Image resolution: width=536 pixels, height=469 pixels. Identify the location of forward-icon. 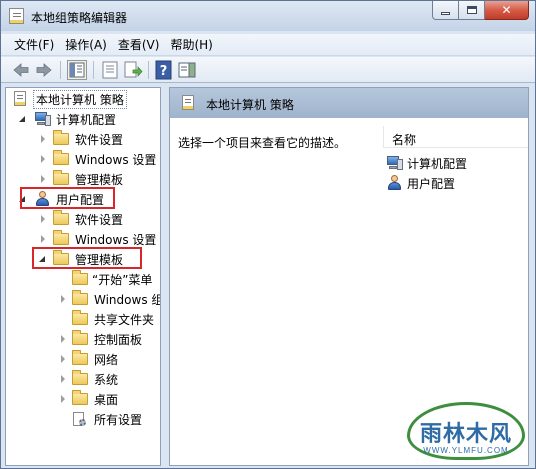
(44, 70).